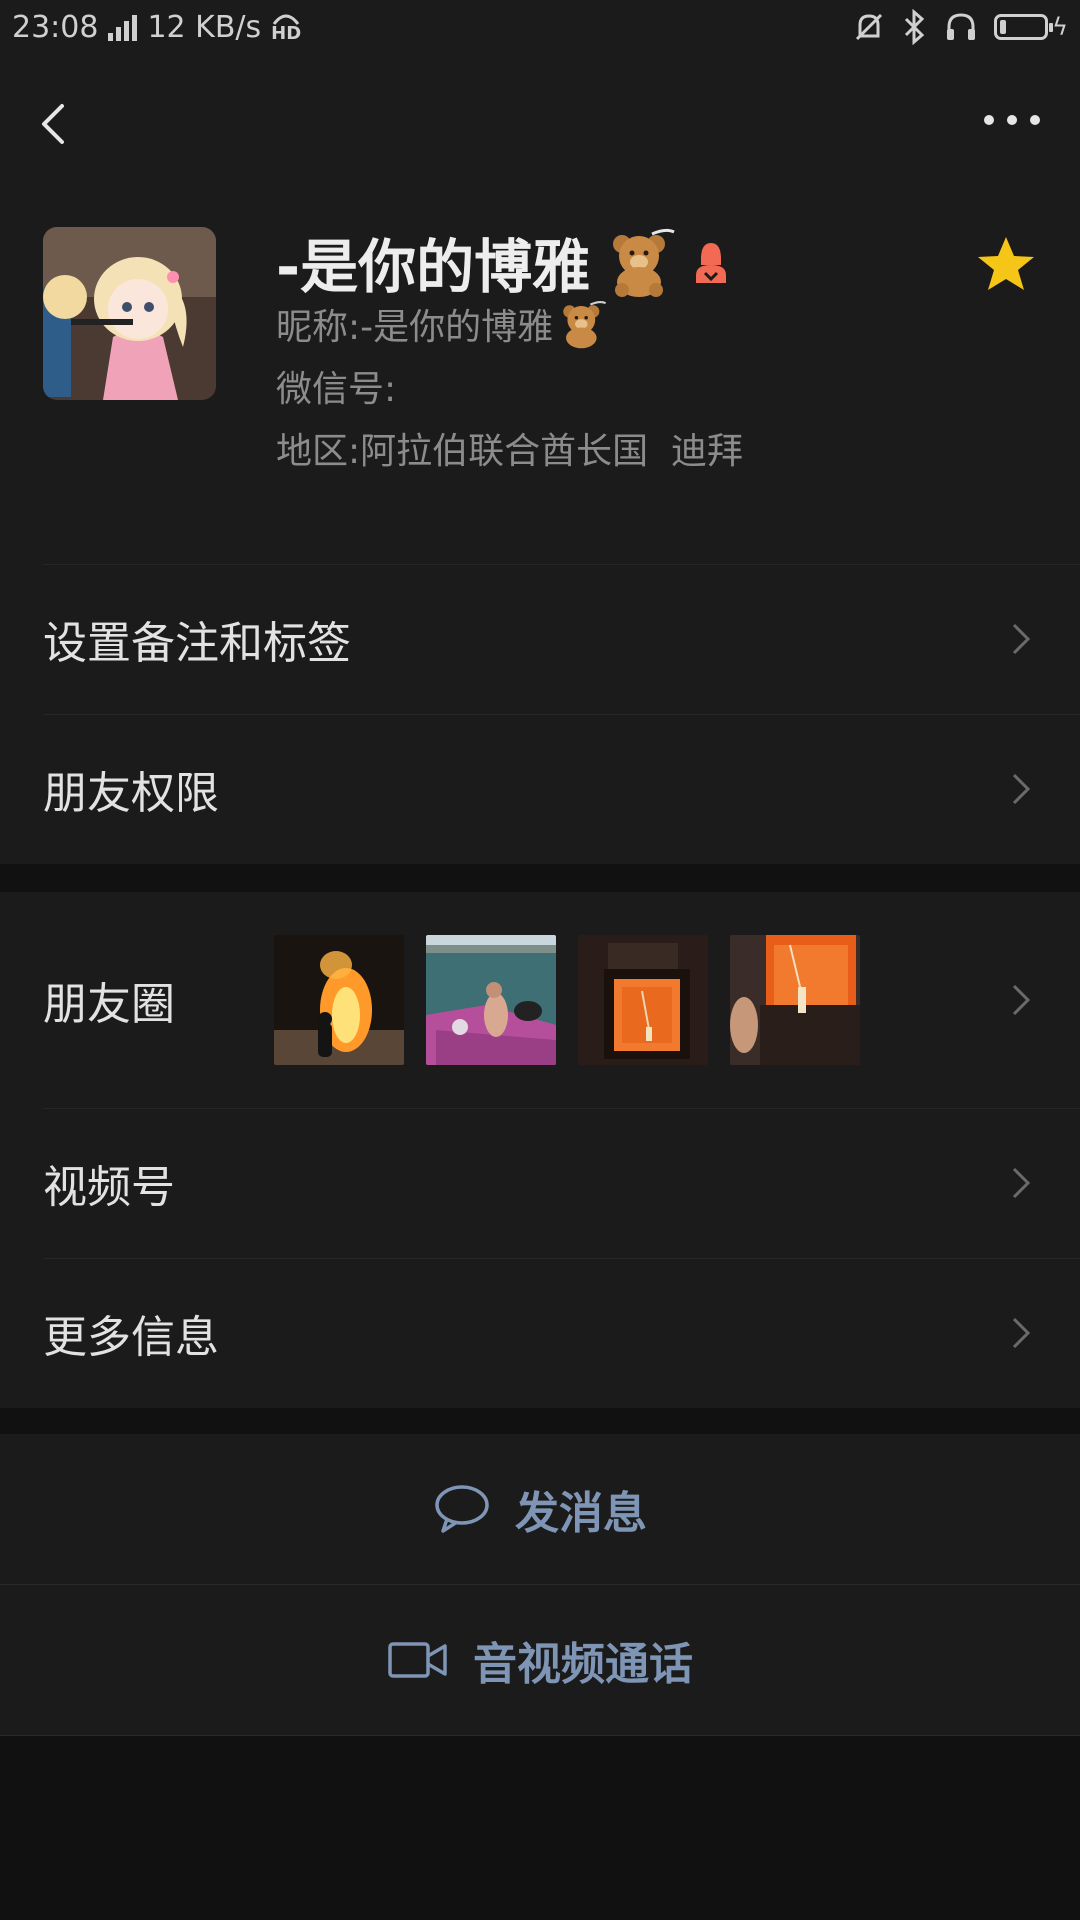 This screenshot has height=1920, width=1080. What do you see at coordinates (457, 327) in the screenshot?
I see `nickname-value: -是你的博雅` at bounding box center [457, 327].